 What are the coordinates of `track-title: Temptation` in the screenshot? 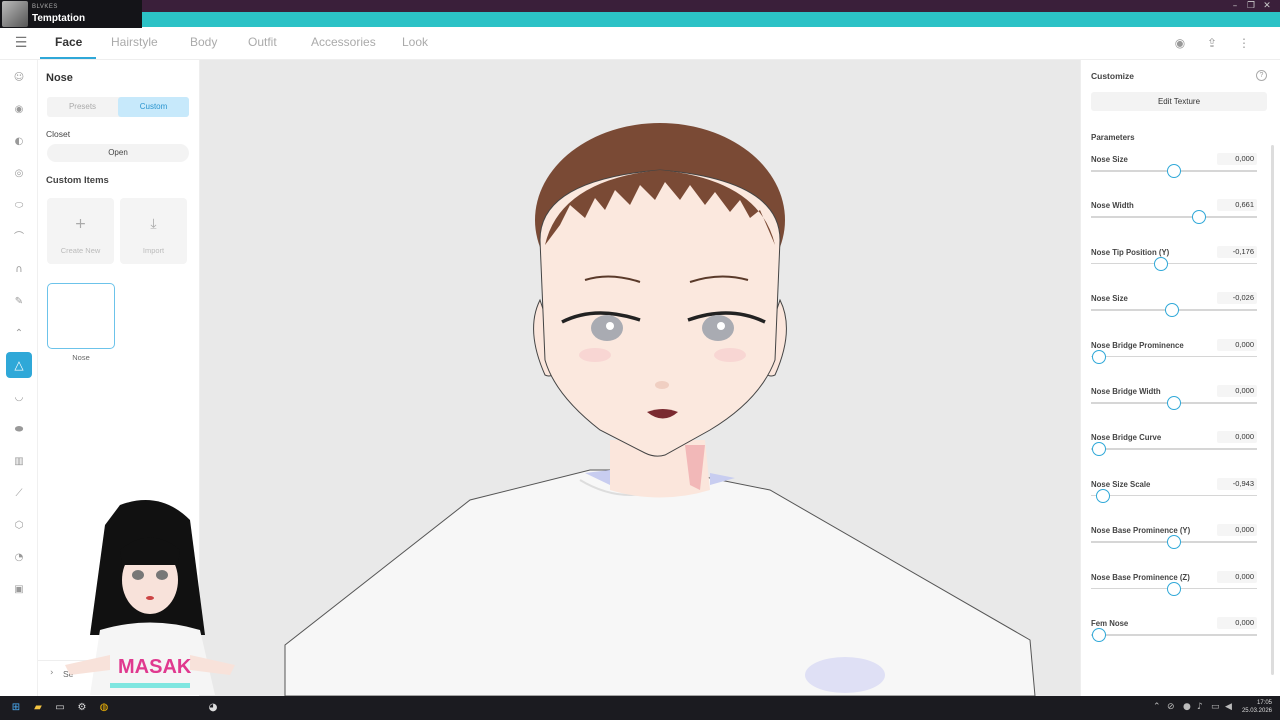 It's located at (59, 18).